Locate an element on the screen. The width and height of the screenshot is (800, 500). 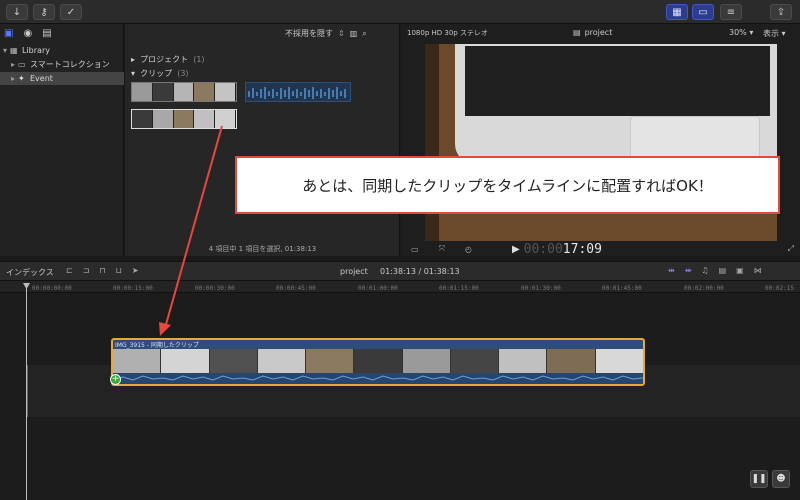
annotation-callout: あとは、同期したクリップをタイムラインに配置すればOK！ is located at coordinates (507, 185).